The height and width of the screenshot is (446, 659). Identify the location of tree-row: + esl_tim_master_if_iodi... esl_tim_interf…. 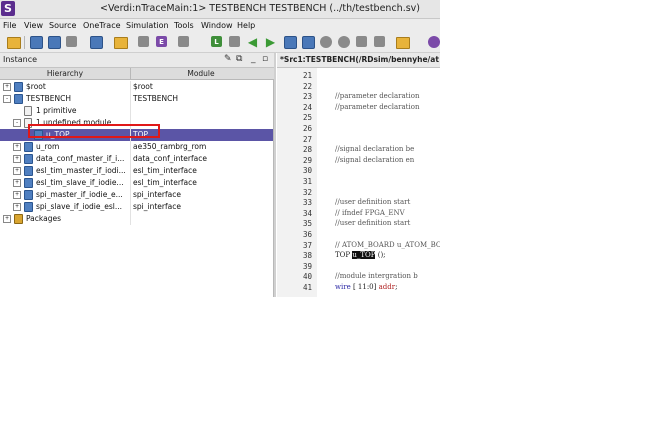
(136, 171).